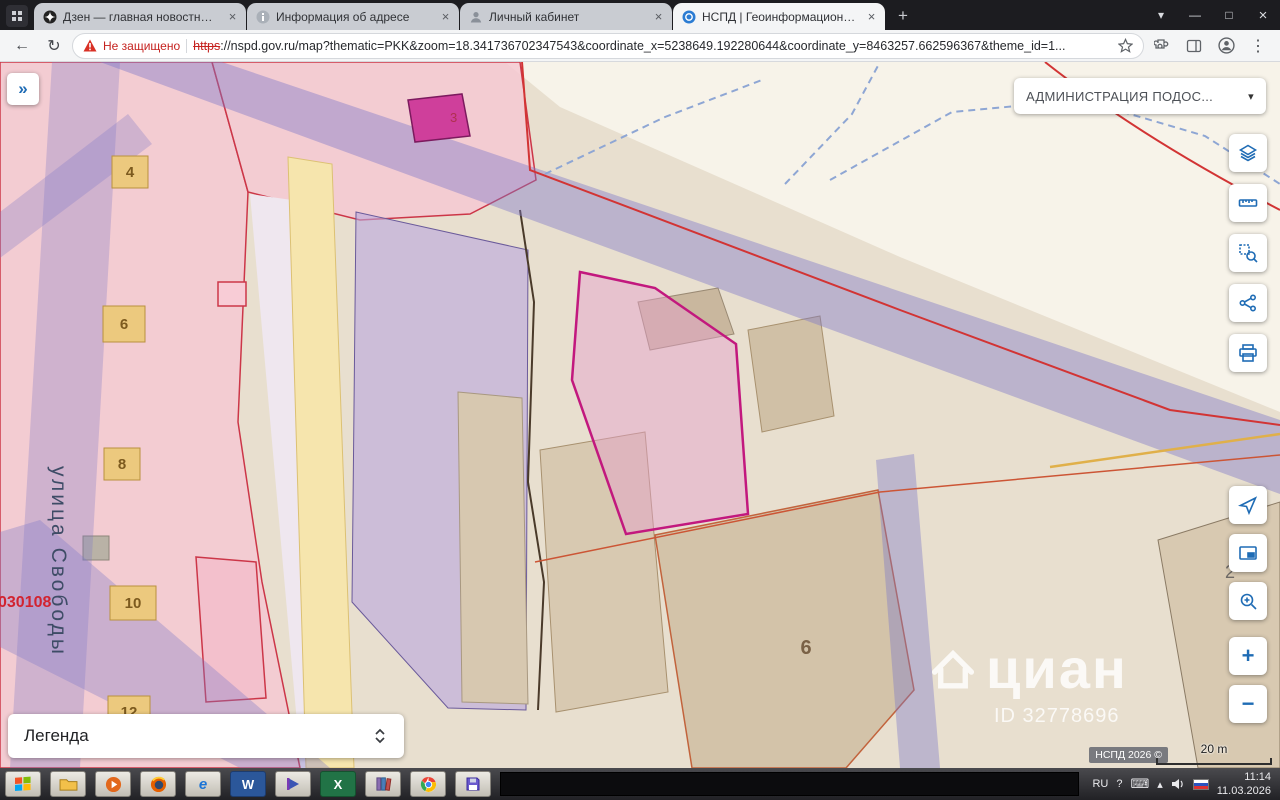 This screenshot has width=1280, height=800. Describe the element at coordinates (187, 45) in the screenshot. I see `omnibox-divider` at that location.